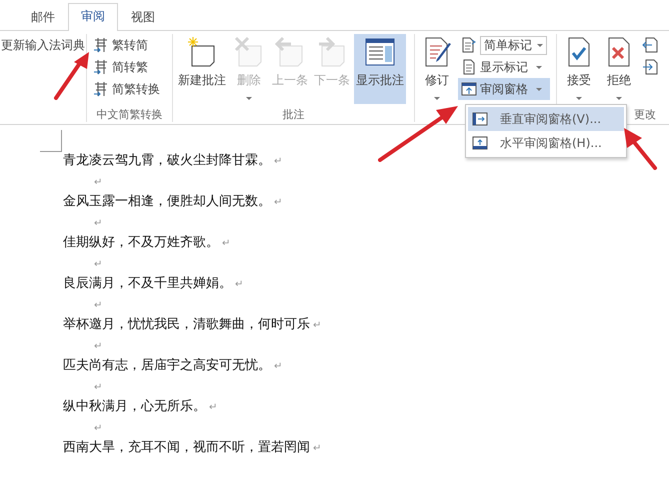 This screenshot has width=669, height=477. Describe the element at coordinates (44, 45) in the screenshot. I see `ribbon-button: 更新输入法词典` at that location.